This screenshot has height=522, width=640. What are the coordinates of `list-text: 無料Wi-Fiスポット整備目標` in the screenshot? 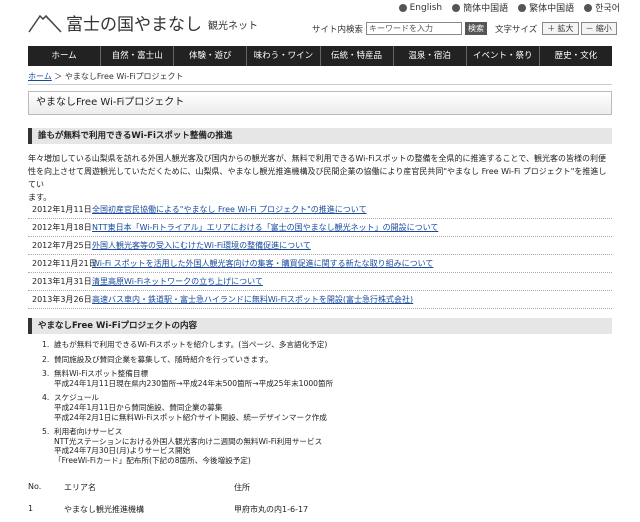 It's located at (101, 374).